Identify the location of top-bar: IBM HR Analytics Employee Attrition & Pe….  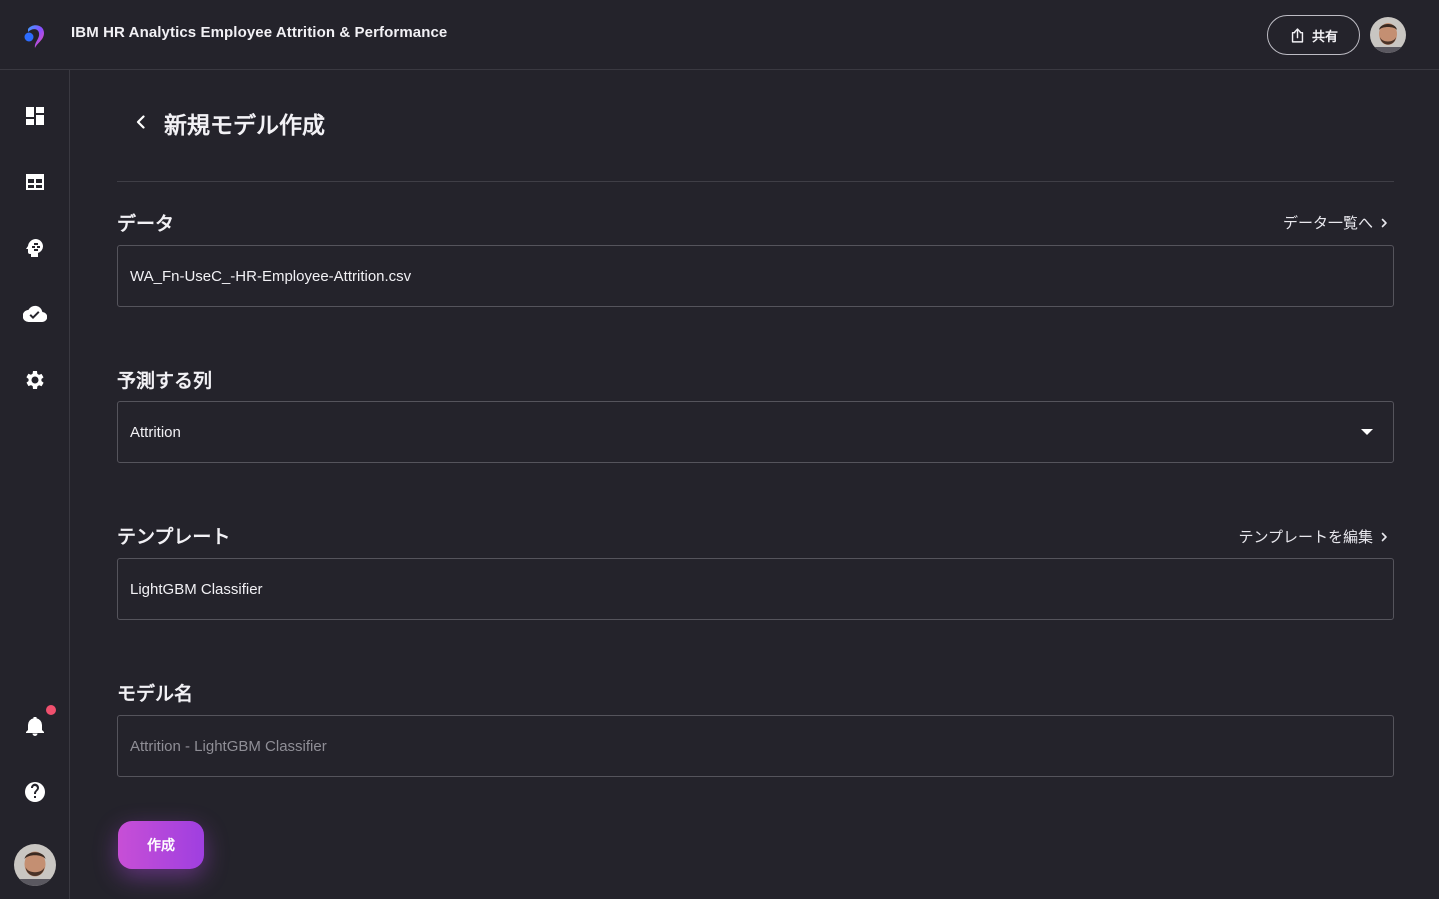
(719, 35).